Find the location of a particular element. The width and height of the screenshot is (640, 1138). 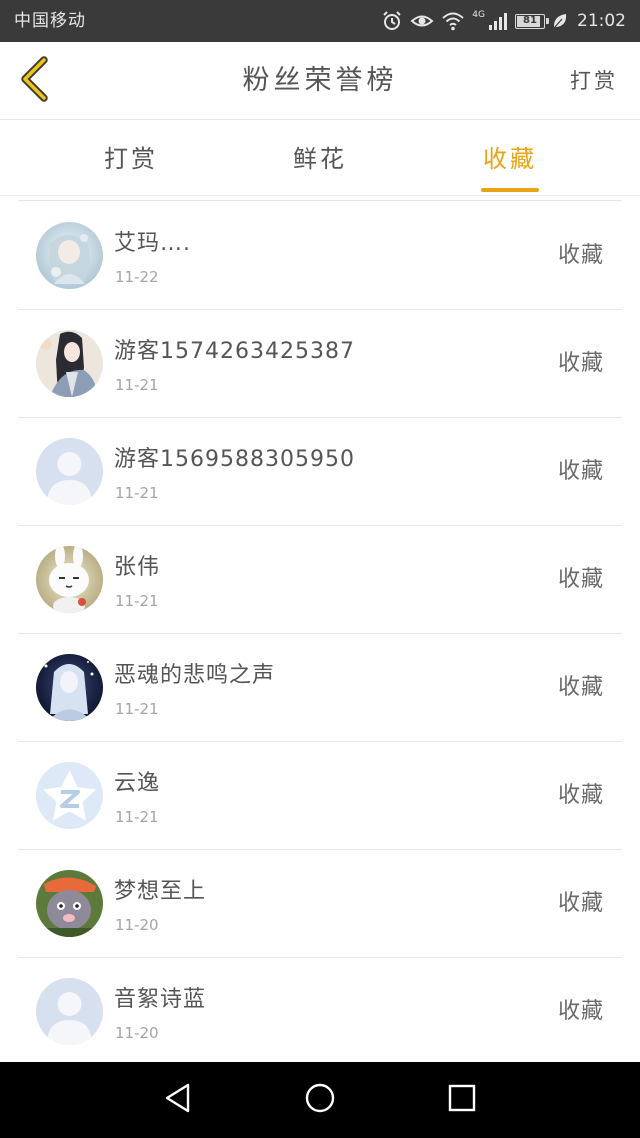

tab-label: 打赏 is located at coordinates (131, 159).